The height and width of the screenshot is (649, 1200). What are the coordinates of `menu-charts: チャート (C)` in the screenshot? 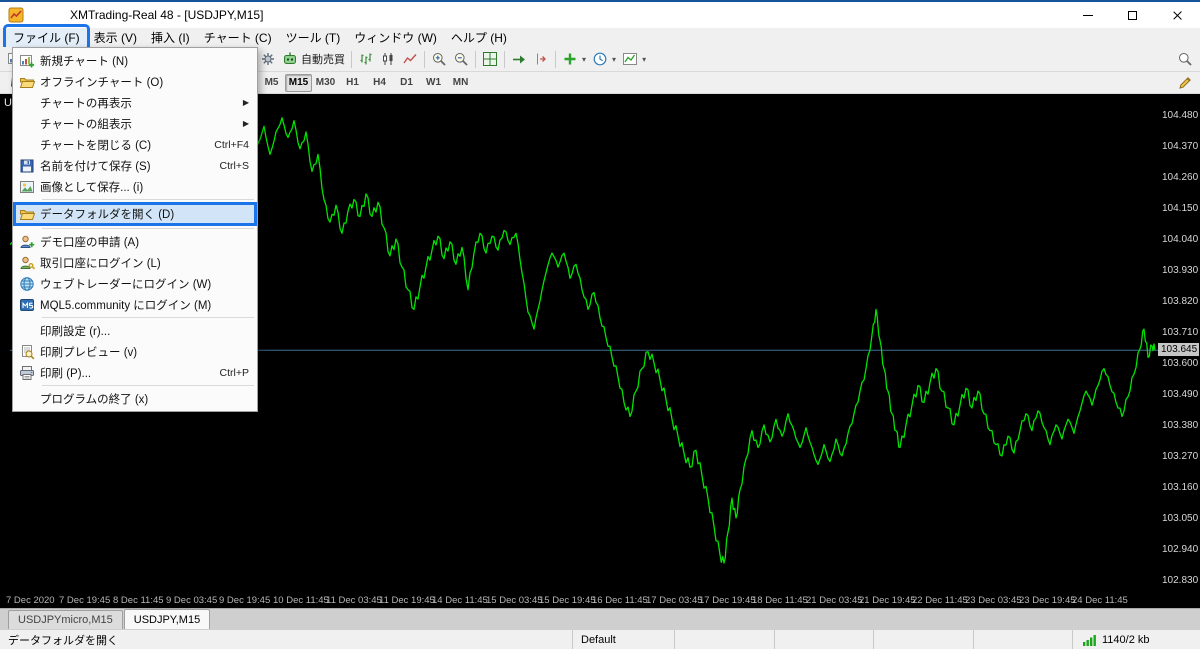 It's located at (238, 37).